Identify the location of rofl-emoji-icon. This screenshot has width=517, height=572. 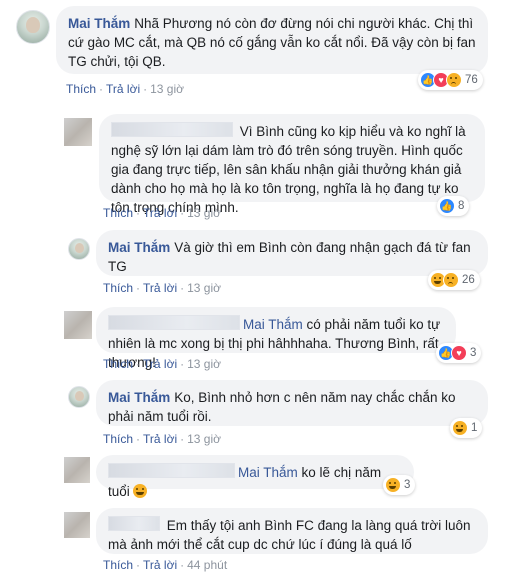
(139, 491).